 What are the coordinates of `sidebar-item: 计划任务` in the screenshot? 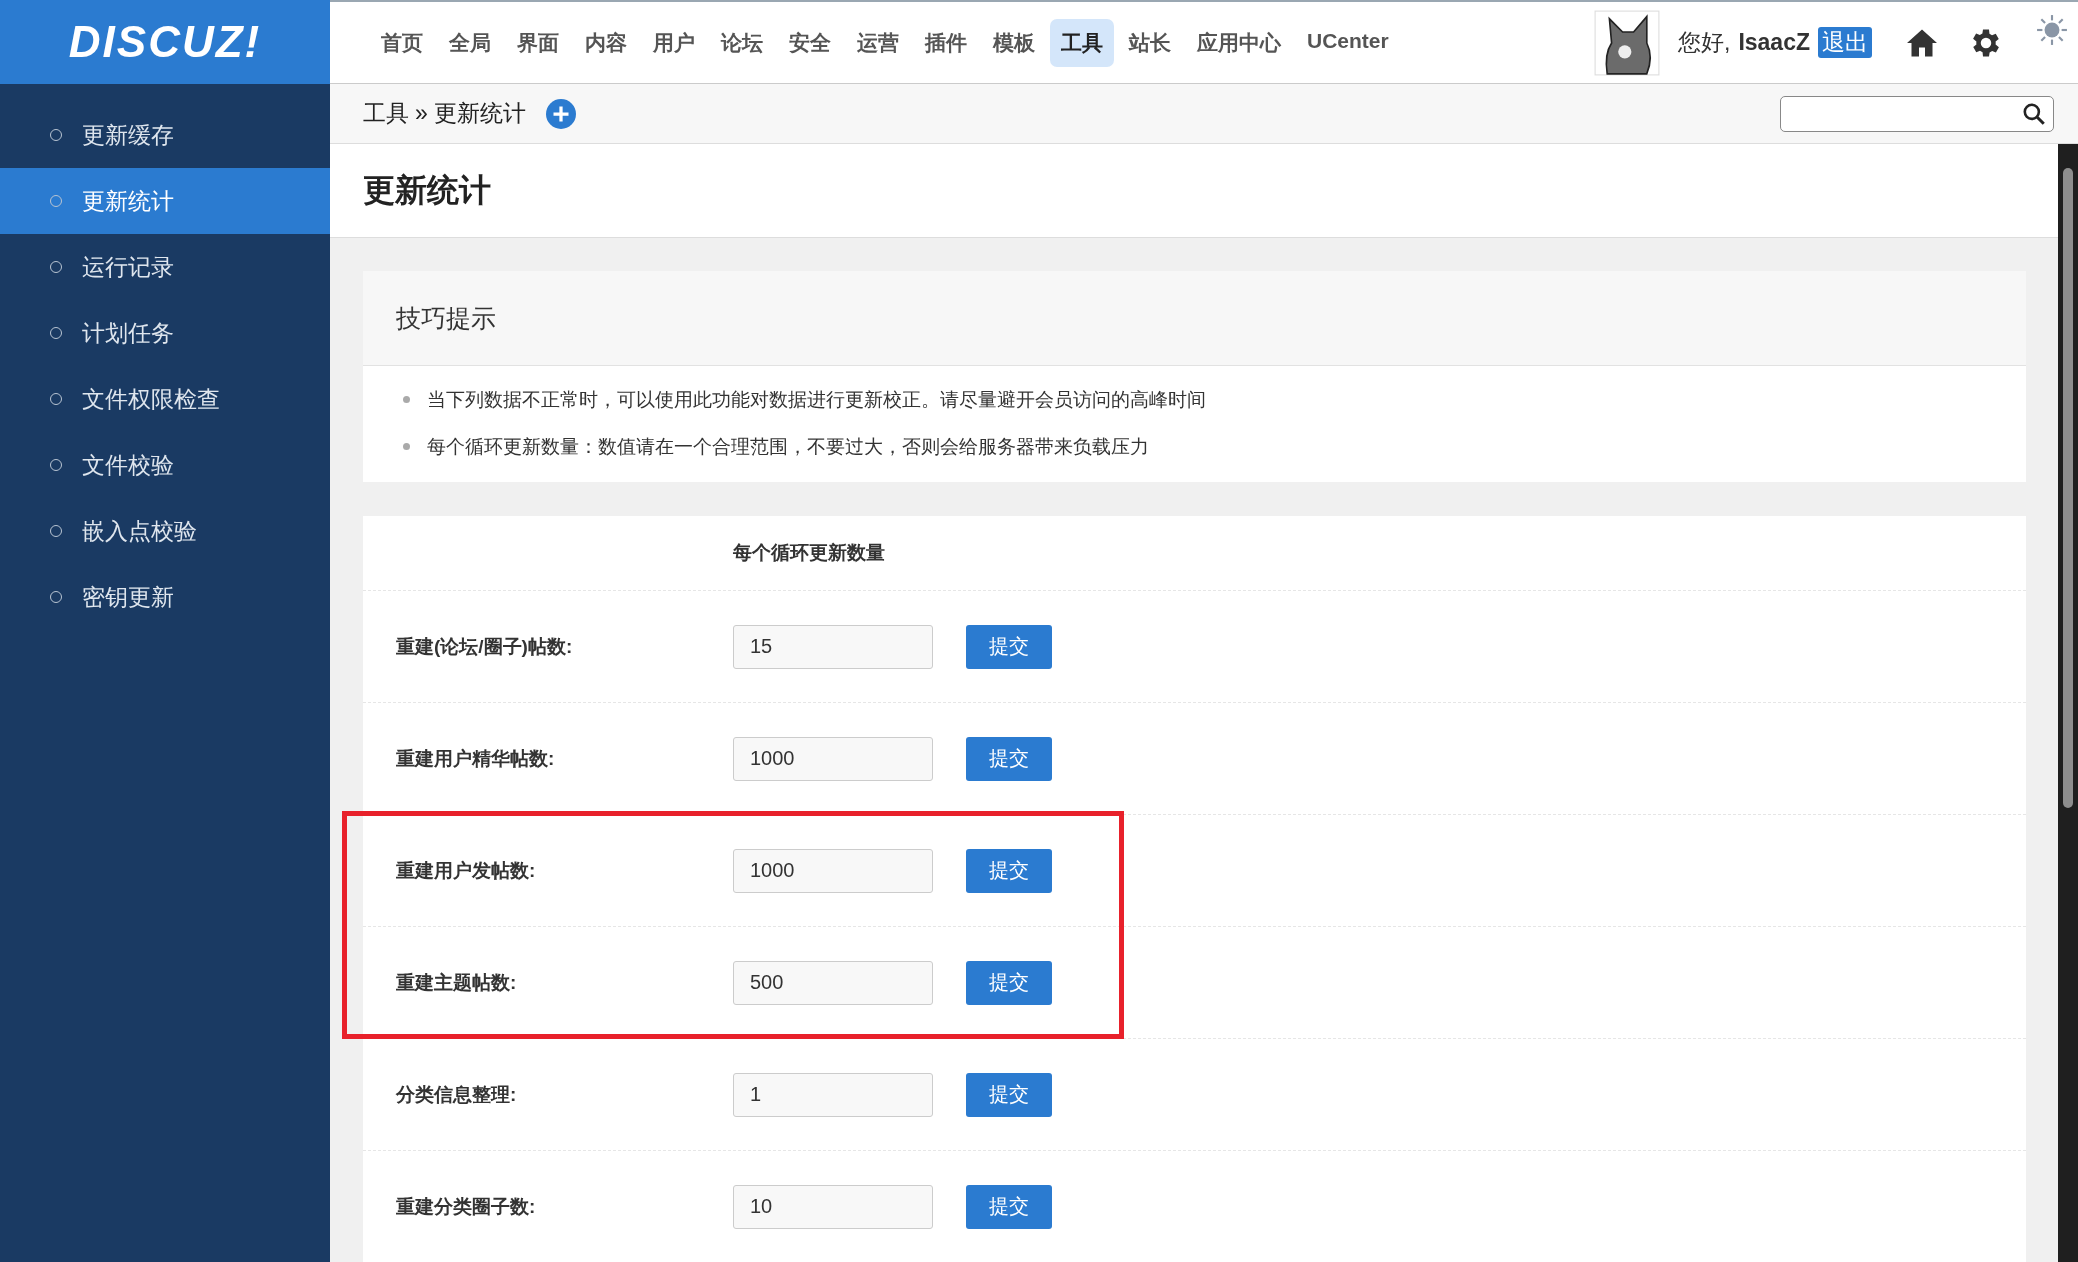 It's located at (165, 333).